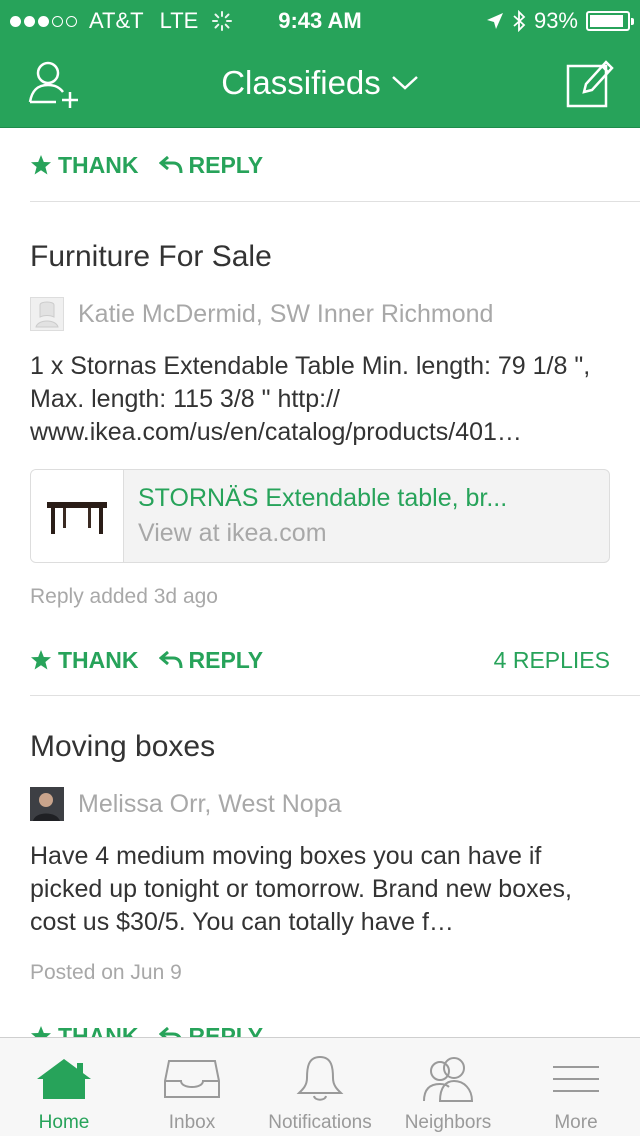  I want to click on status-right: 93%, so click(560, 21).